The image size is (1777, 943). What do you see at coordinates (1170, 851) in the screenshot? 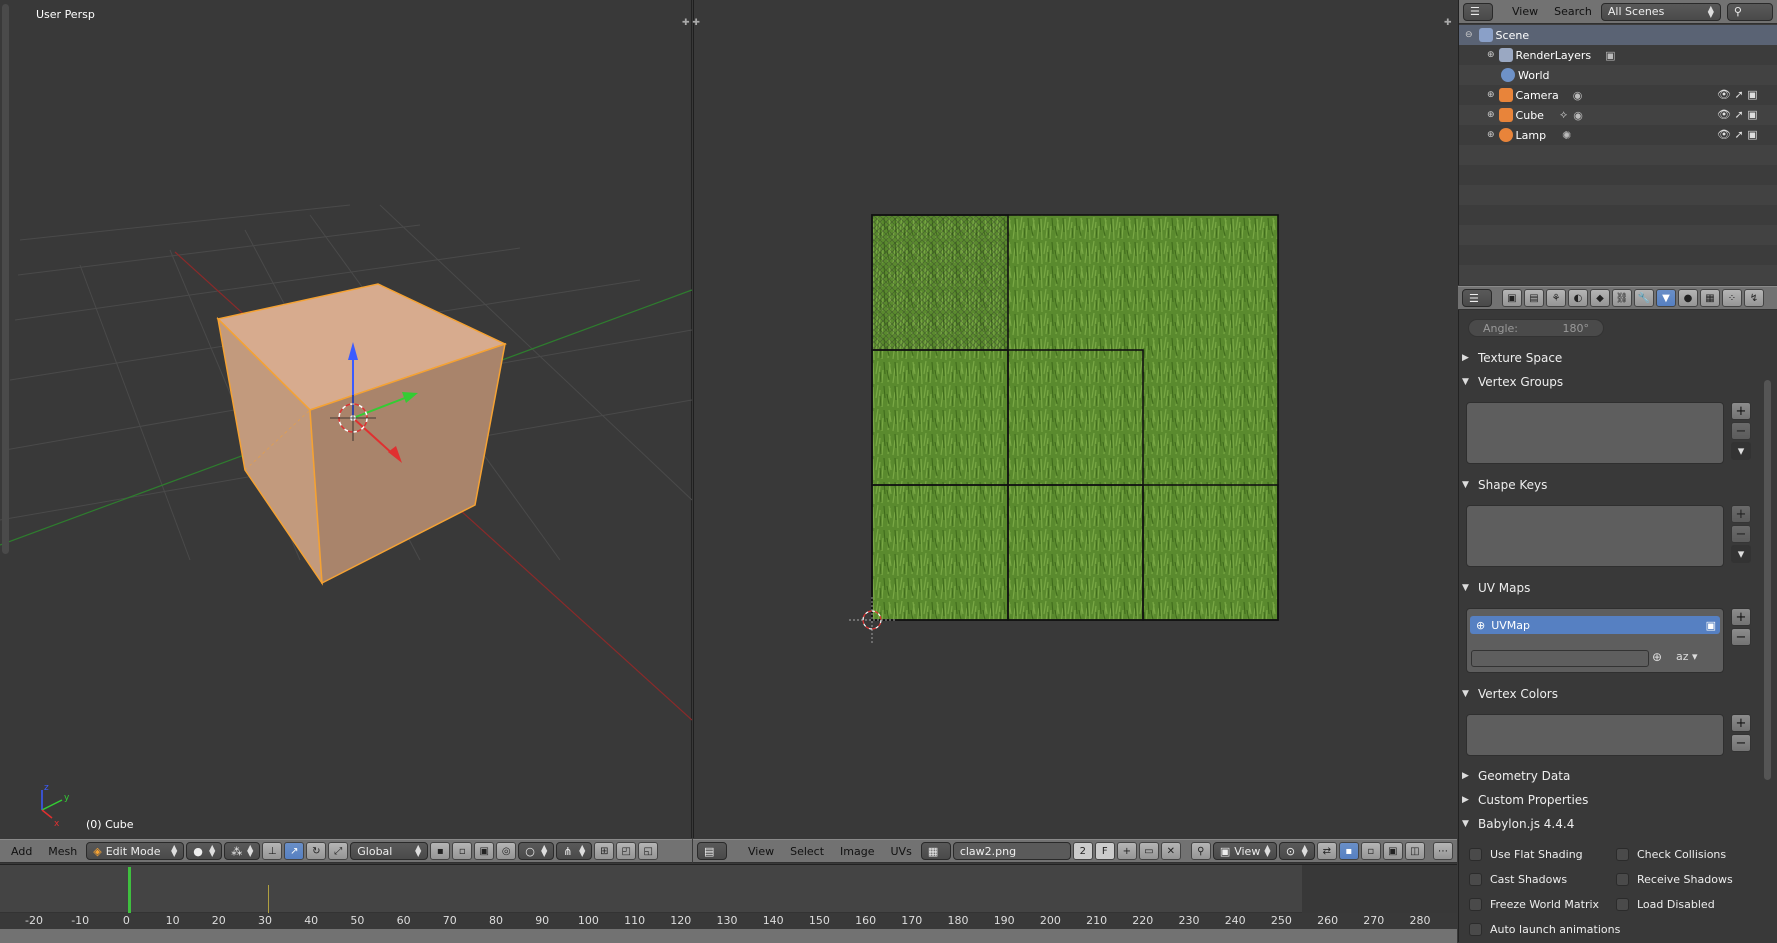
I see `unlink-image-icon: ✕` at bounding box center [1170, 851].